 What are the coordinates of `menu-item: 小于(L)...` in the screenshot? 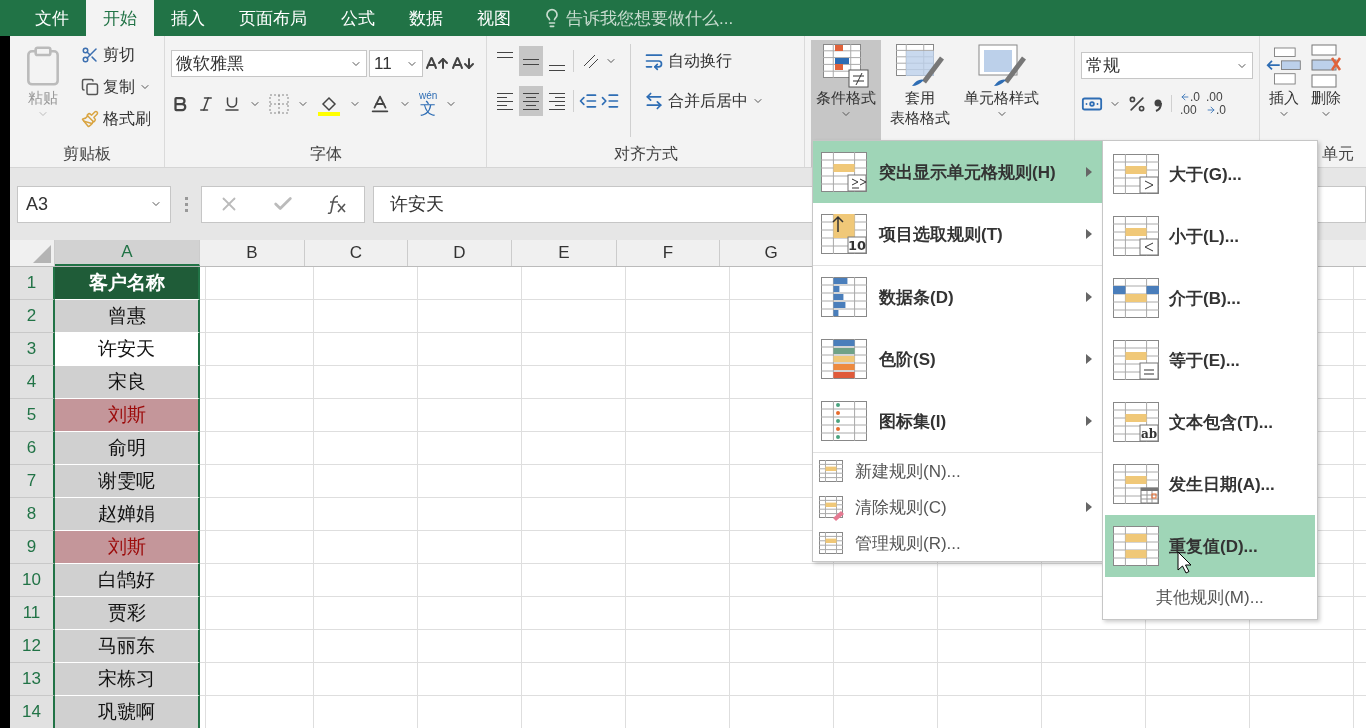 It's located at (1210, 236).